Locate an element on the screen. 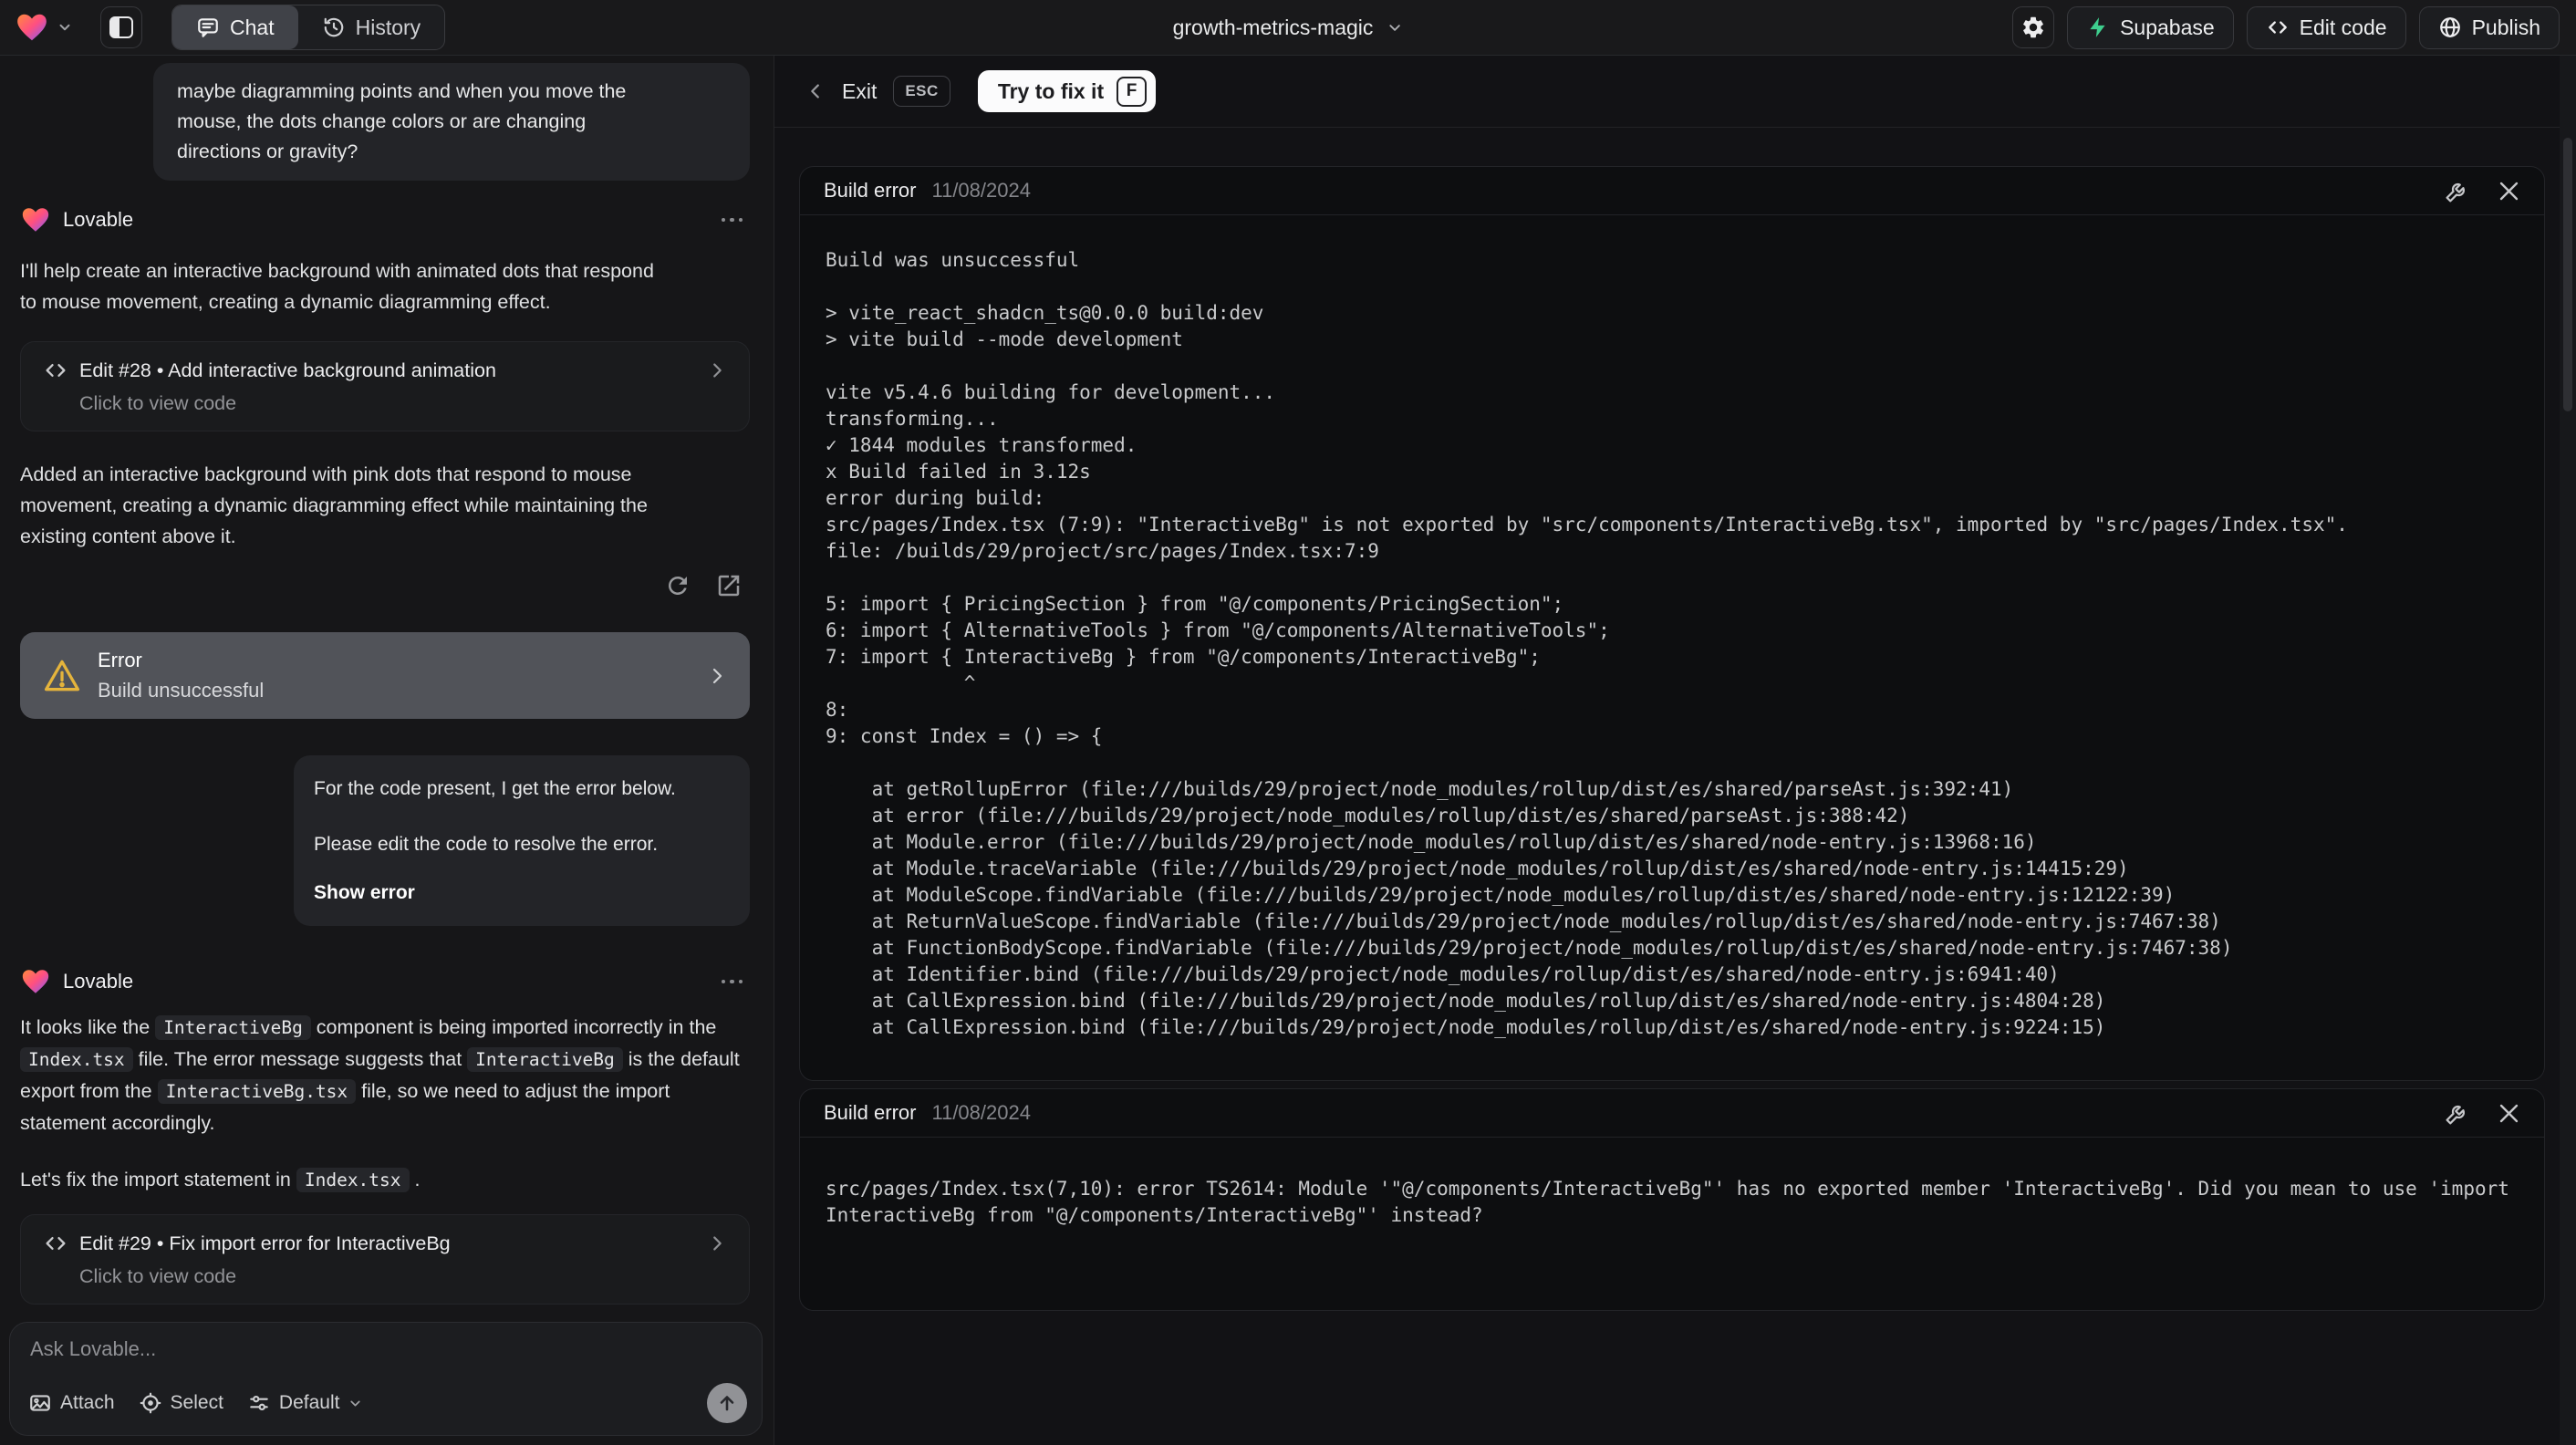  error-card-title: Error is located at coordinates (120, 660).